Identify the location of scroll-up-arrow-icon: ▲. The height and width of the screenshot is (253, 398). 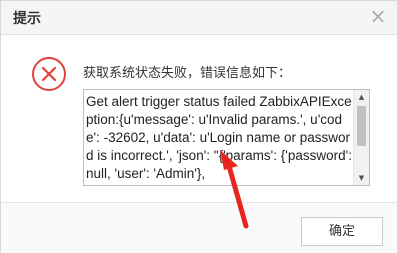
(361, 97).